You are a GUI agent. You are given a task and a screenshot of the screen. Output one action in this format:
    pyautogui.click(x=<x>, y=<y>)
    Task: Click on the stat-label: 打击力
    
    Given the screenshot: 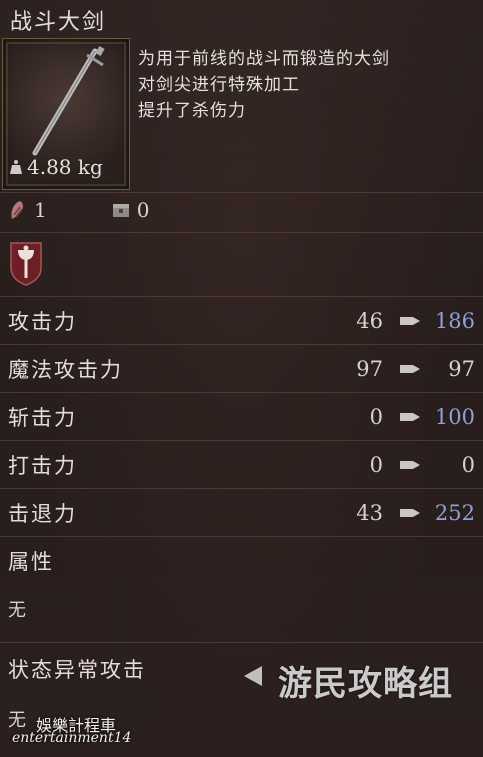 What is the action you would take?
    pyautogui.click(x=42, y=466)
    